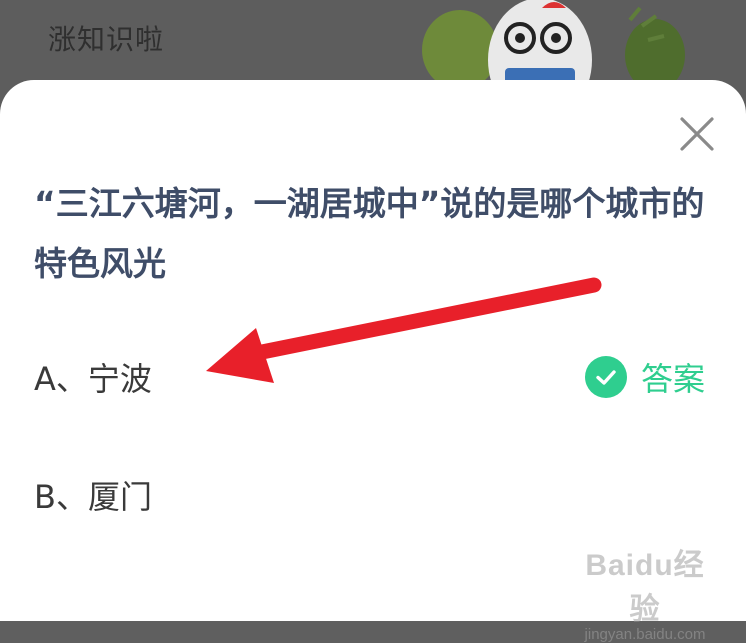 This screenshot has width=746, height=643. Describe the element at coordinates (106, 39) in the screenshot. I see `background-title: 涨知识啦` at that location.